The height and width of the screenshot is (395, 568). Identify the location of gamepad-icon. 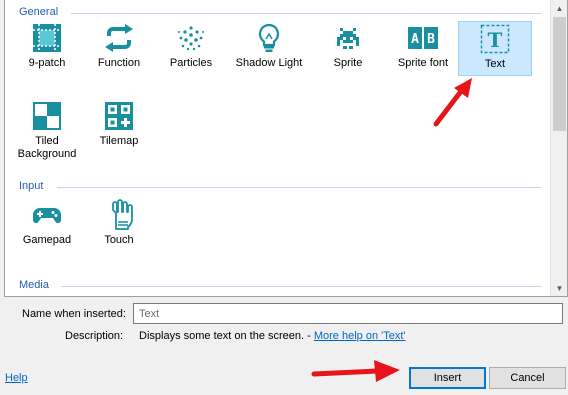
(47, 216).